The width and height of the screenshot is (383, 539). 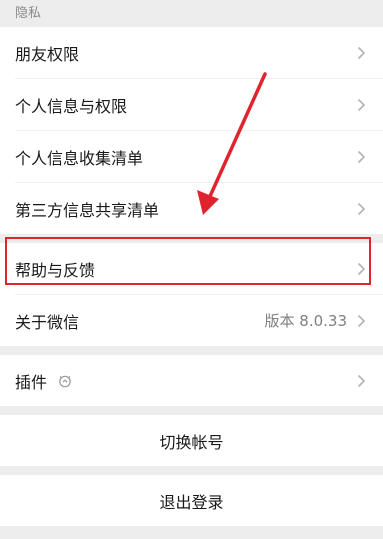 What do you see at coordinates (47, 54) in the screenshot?
I see `item-label: 朋友权限` at bounding box center [47, 54].